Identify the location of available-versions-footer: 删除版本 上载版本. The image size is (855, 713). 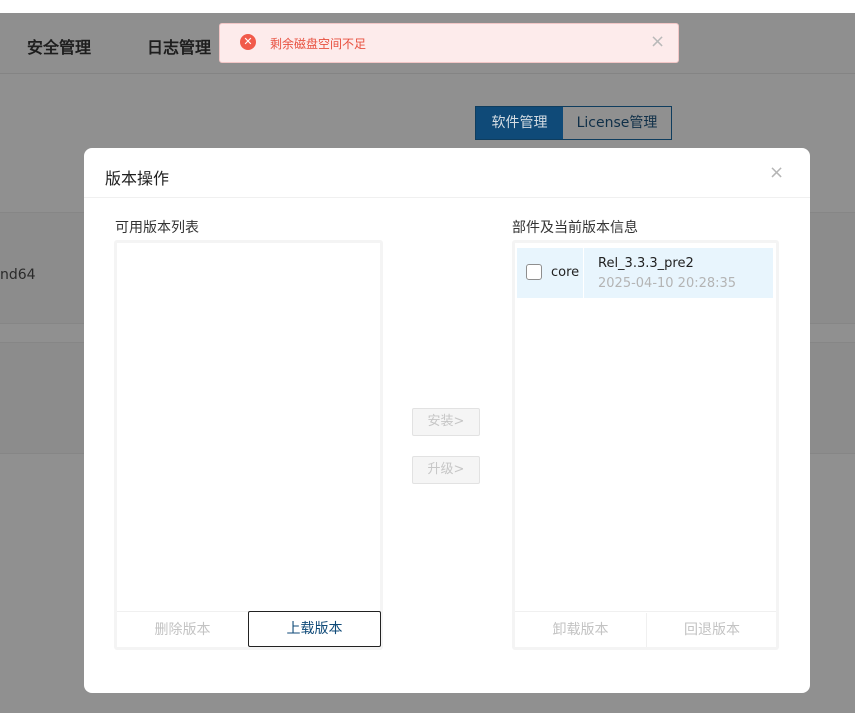
(249, 629).